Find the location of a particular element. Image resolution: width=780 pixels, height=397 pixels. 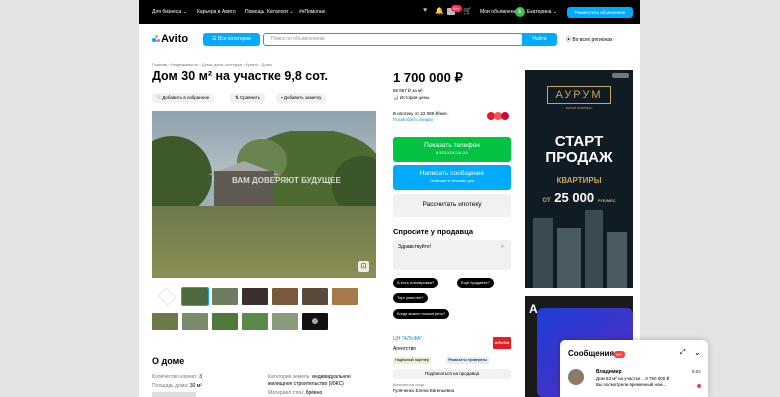

user-menu: Екатерина ⌄ is located at coordinates (542, 12).